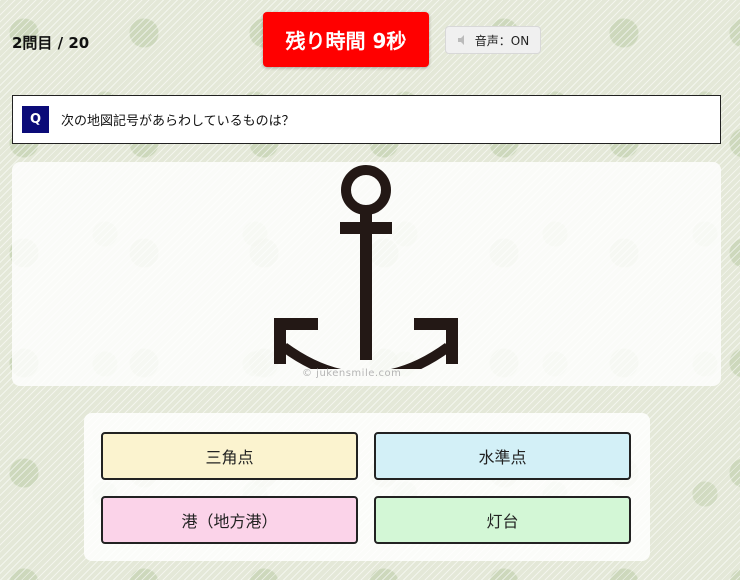  I want to click on question-box: Q 次の地図記号があらわしているものは？, so click(366, 119).